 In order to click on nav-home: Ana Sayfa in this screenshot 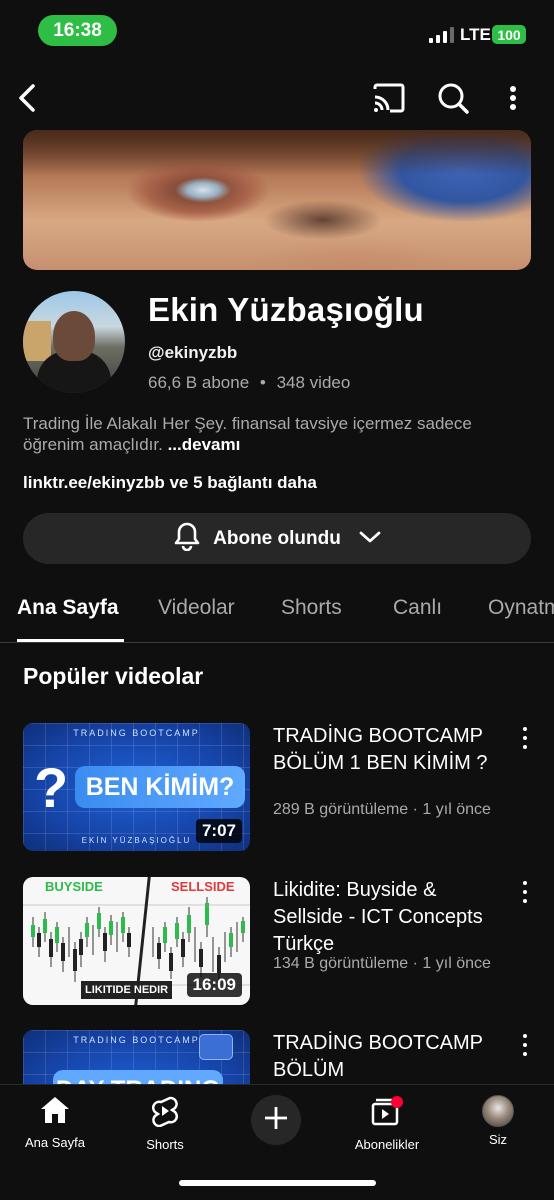, I will do `click(55, 1122)`.